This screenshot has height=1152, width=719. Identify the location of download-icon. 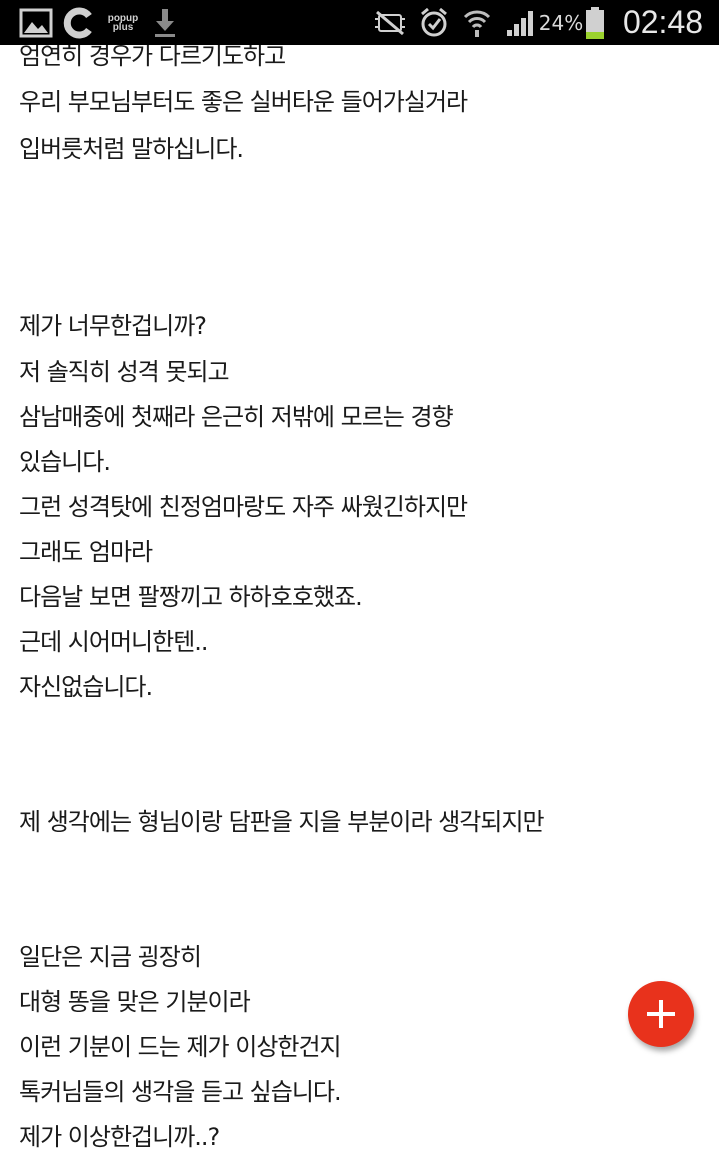
(165, 22).